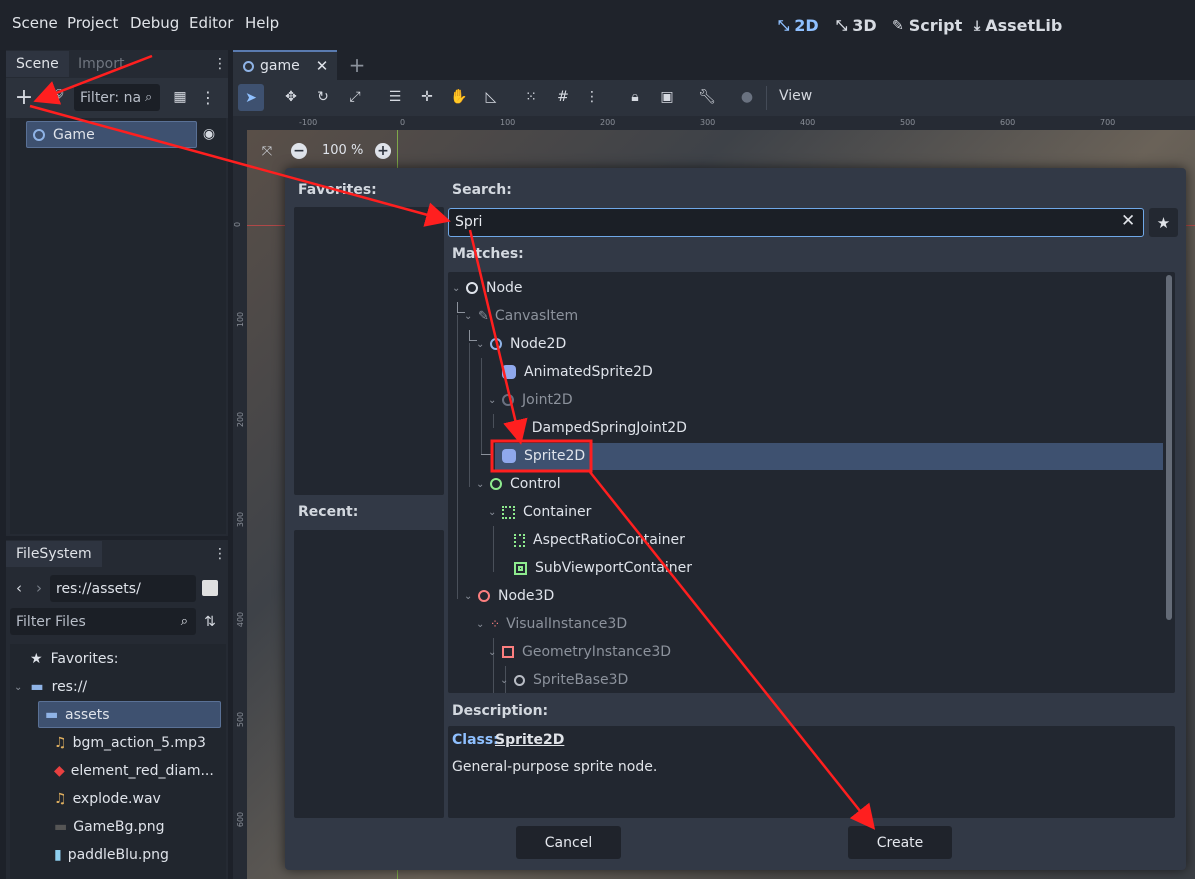 This screenshot has width=1195, height=879. Describe the element at coordinates (541, 456) in the screenshot. I see `annotation-highlight-box` at that location.